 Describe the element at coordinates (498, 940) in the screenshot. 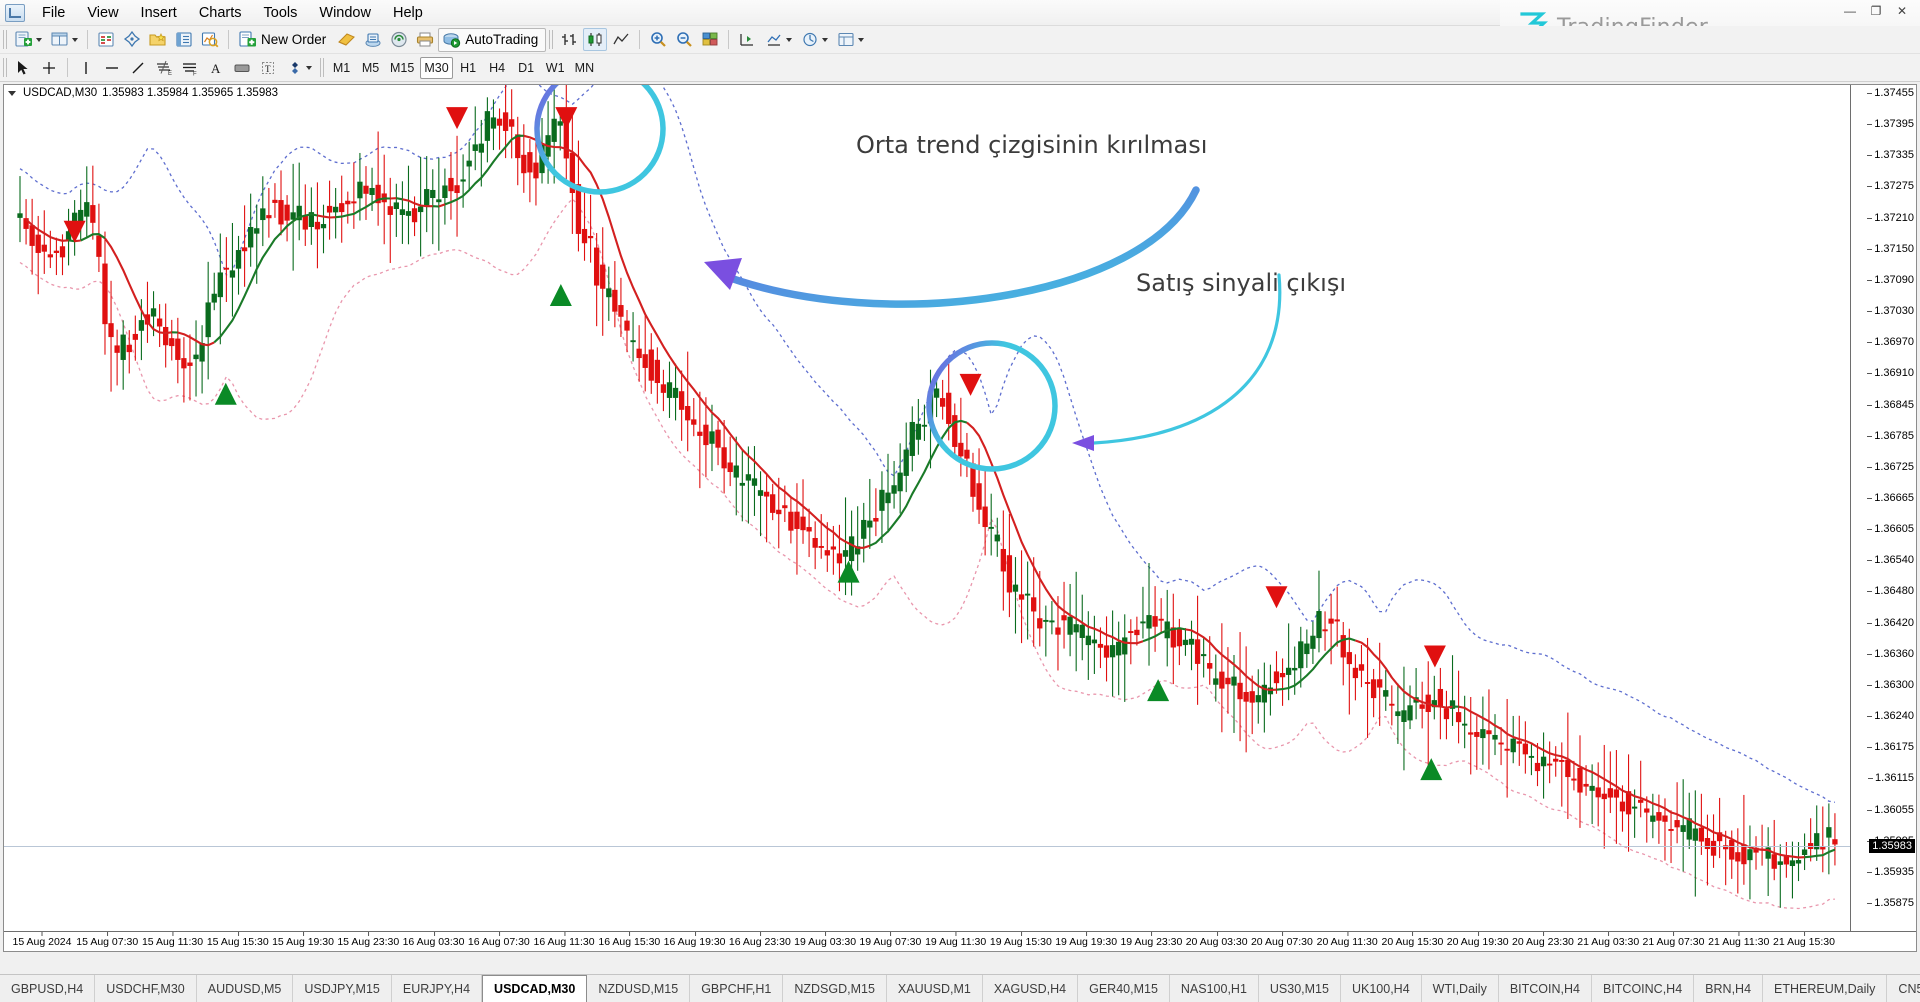

I see `time-tick: 16 Aug 07:30` at that location.